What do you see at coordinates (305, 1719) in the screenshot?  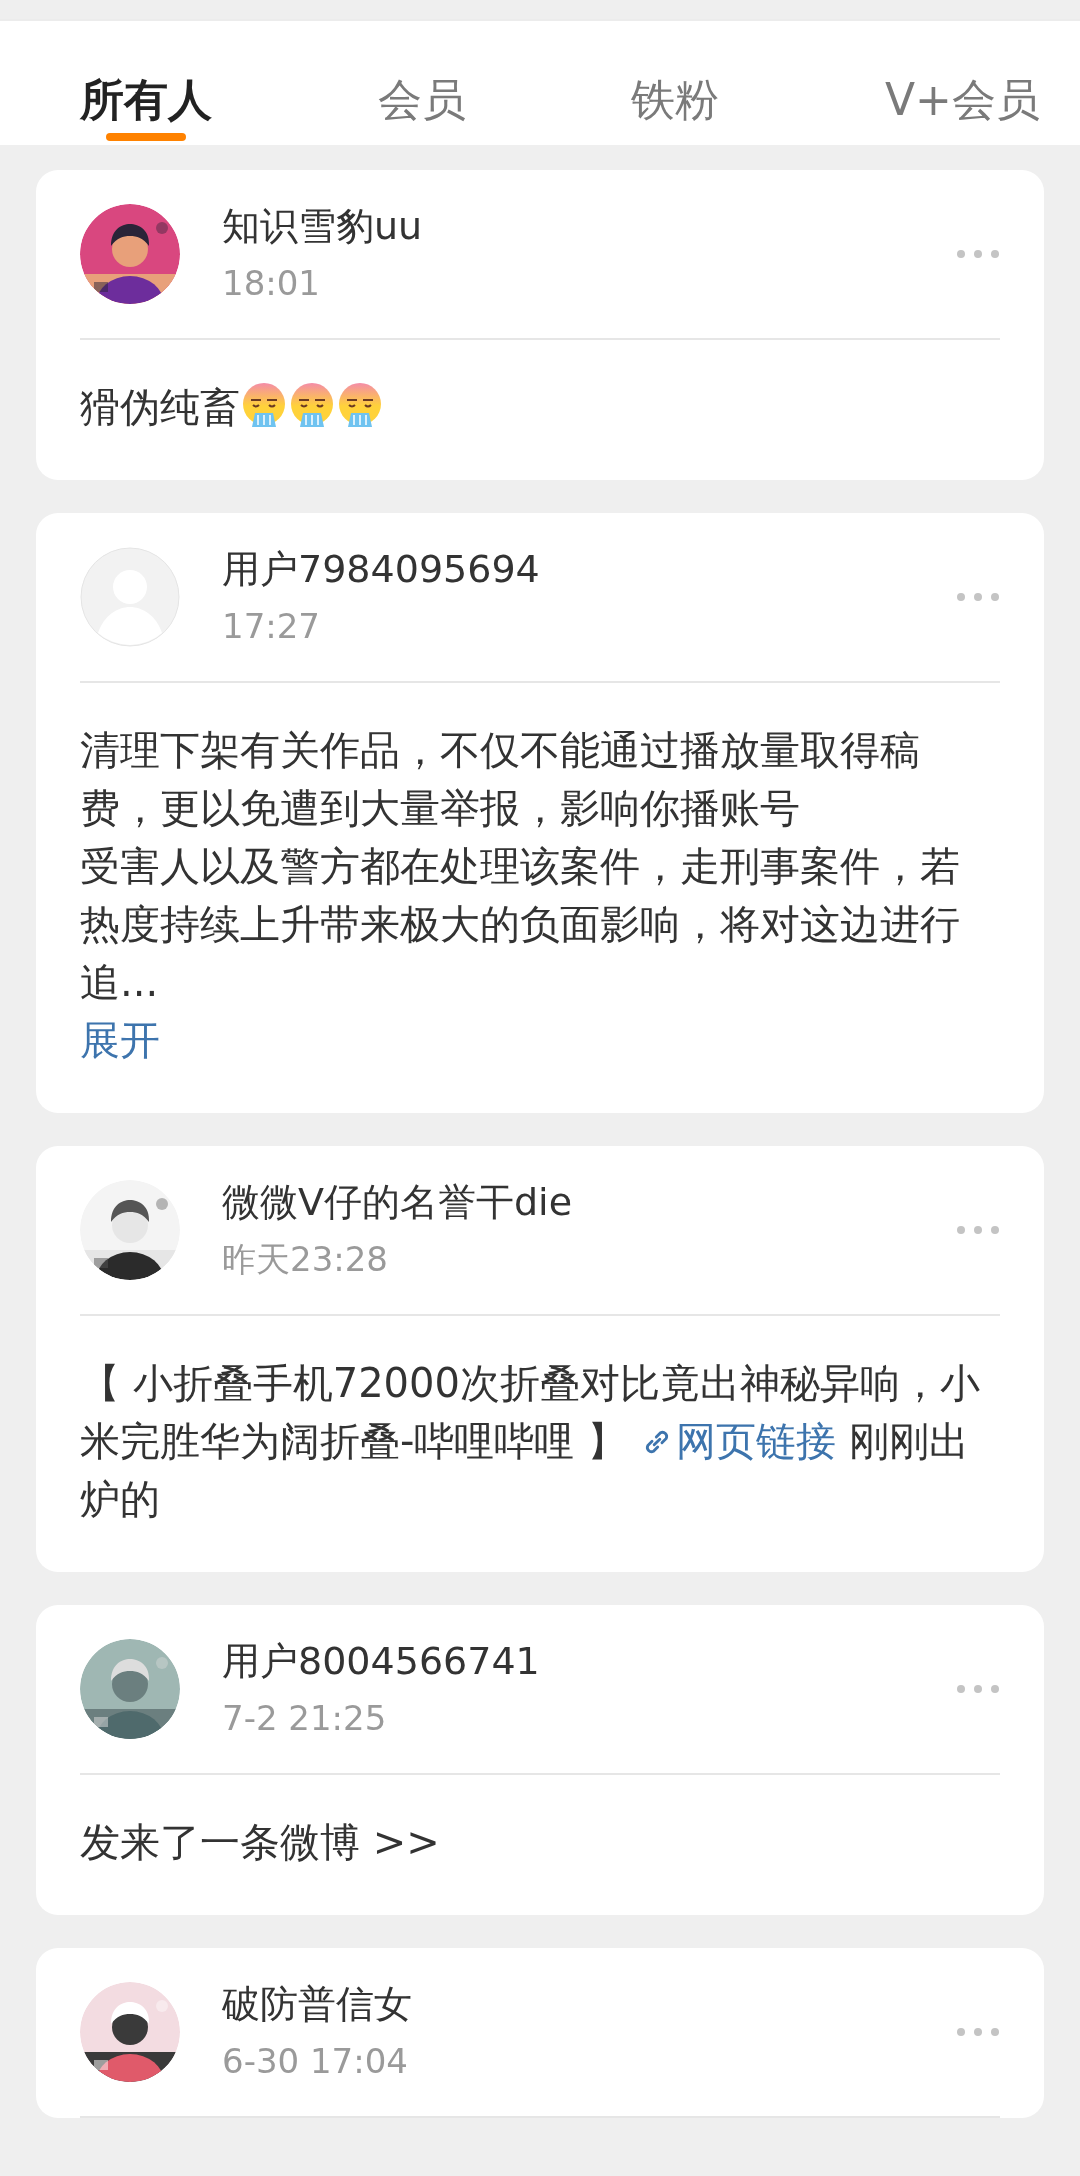 I see `post-time: 7-2 21:25` at bounding box center [305, 1719].